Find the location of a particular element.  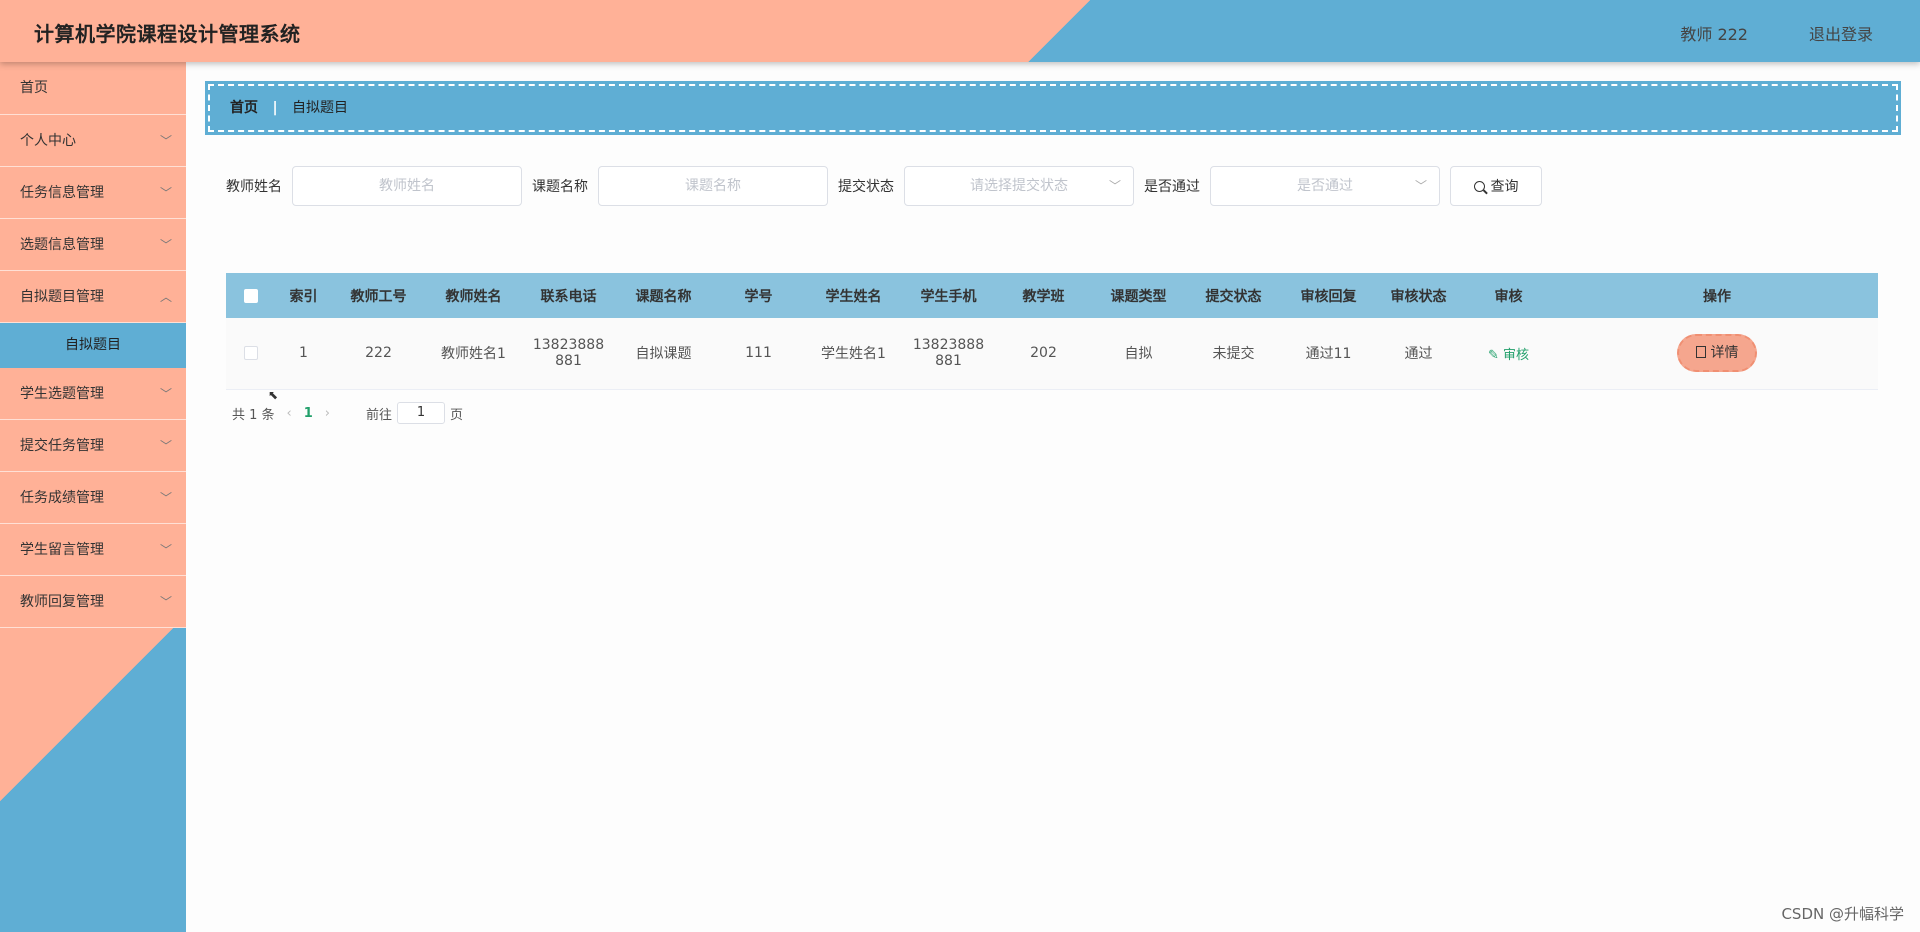

sidebar-item-label: 任务信息管理 is located at coordinates (62, 193).